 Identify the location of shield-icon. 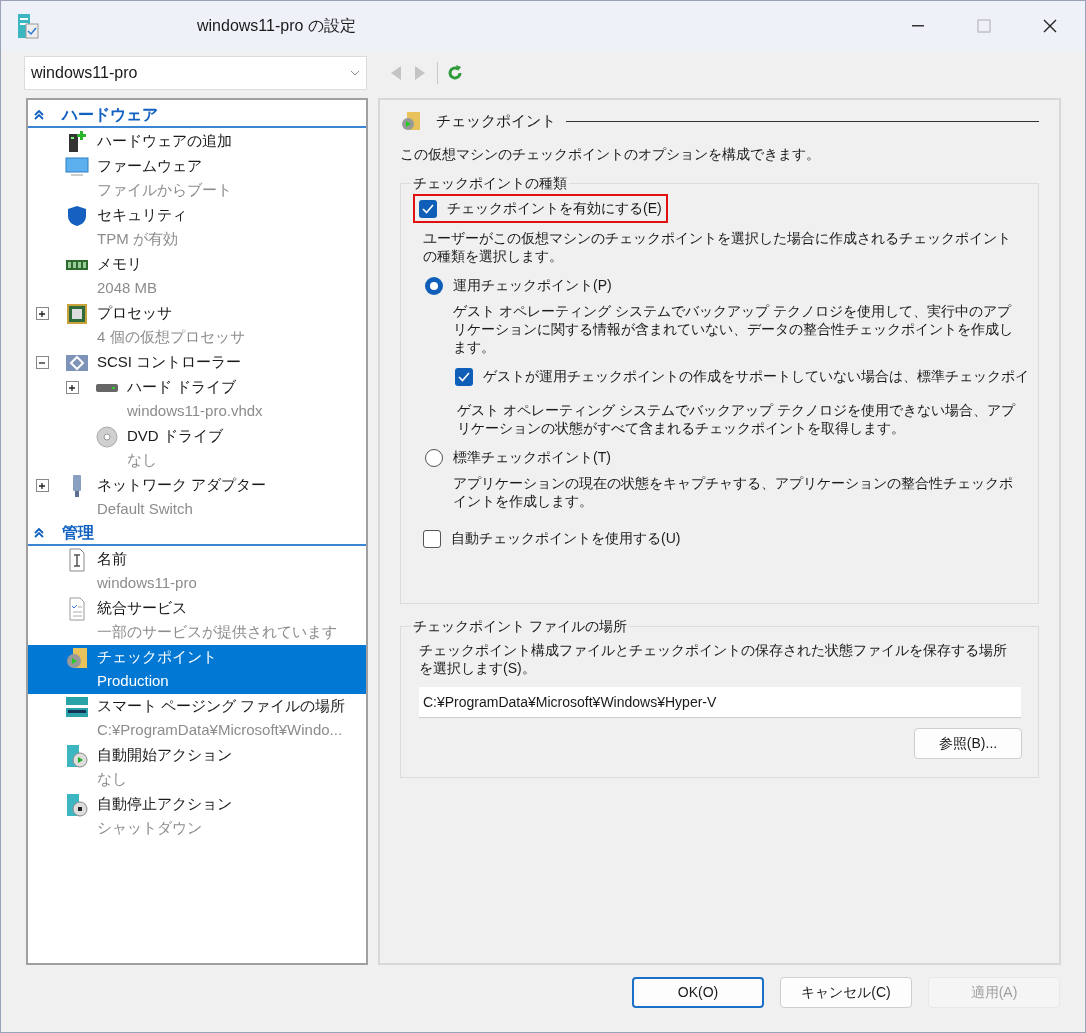
(77, 215).